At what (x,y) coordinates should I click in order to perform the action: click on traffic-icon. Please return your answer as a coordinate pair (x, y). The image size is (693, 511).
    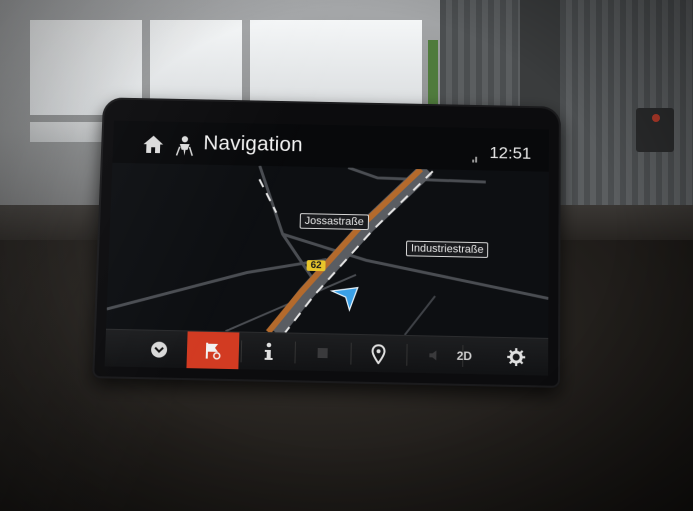
    Looking at the image, I should click on (323, 353).